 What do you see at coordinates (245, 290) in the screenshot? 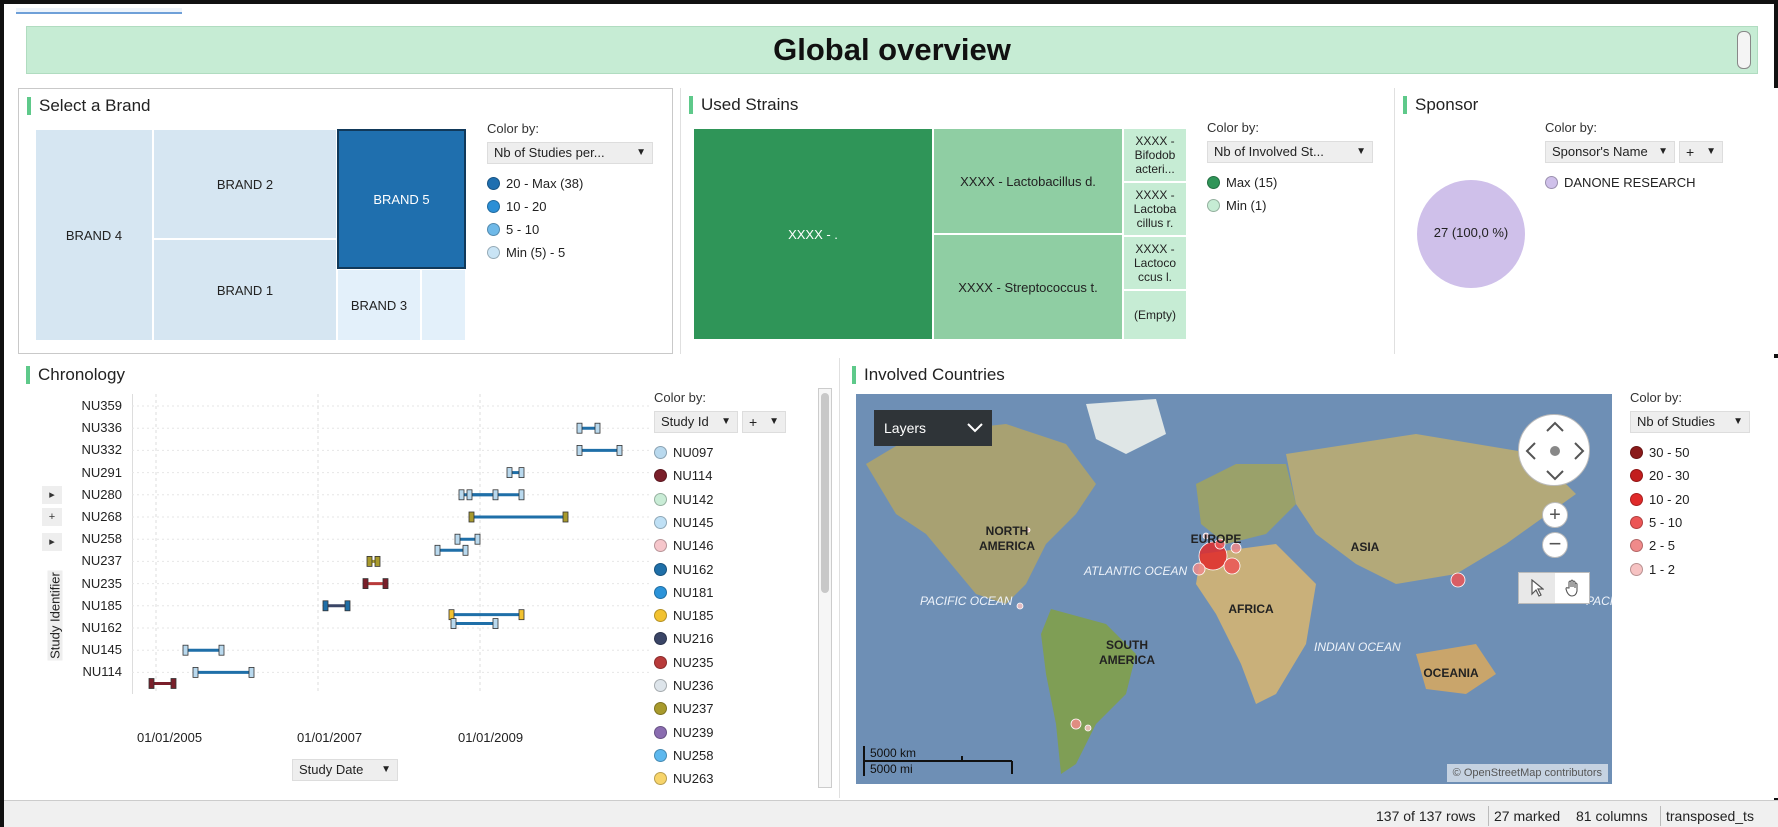
I see `treemap-tile-brand-1: BRAND 1` at bounding box center [245, 290].